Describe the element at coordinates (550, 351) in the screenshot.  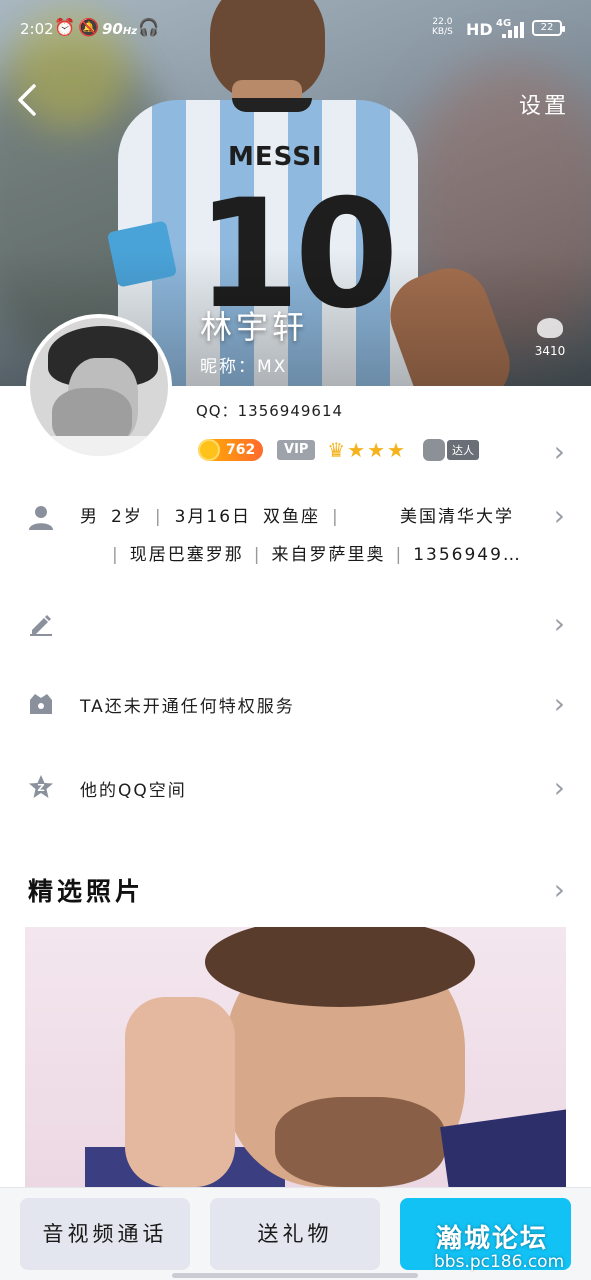
I see `like-count: 3410` at that location.